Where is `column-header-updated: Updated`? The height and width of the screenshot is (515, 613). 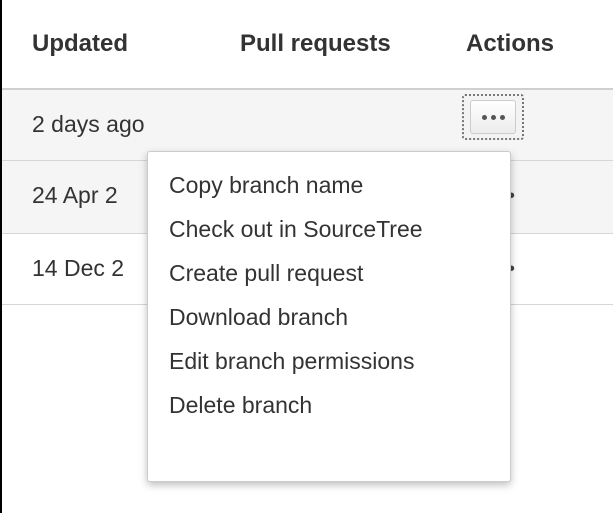 column-header-updated: Updated is located at coordinates (80, 44).